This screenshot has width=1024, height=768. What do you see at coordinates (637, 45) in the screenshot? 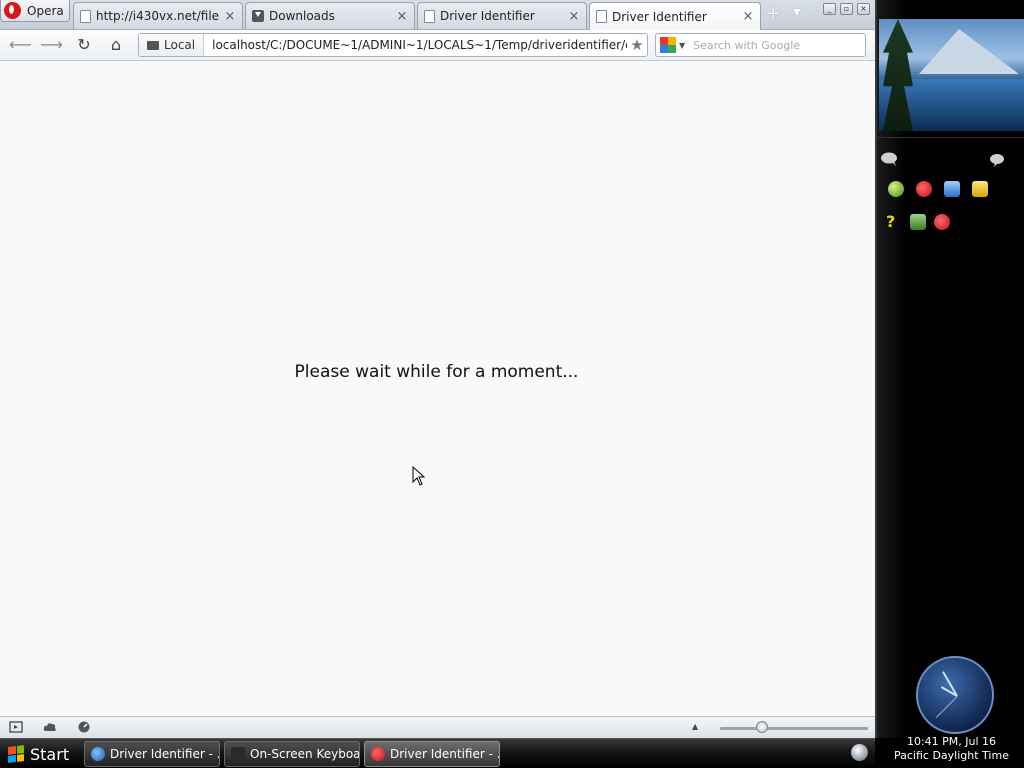
I see `bookmark-star-icon: ★` at bounding box center [637, 45].